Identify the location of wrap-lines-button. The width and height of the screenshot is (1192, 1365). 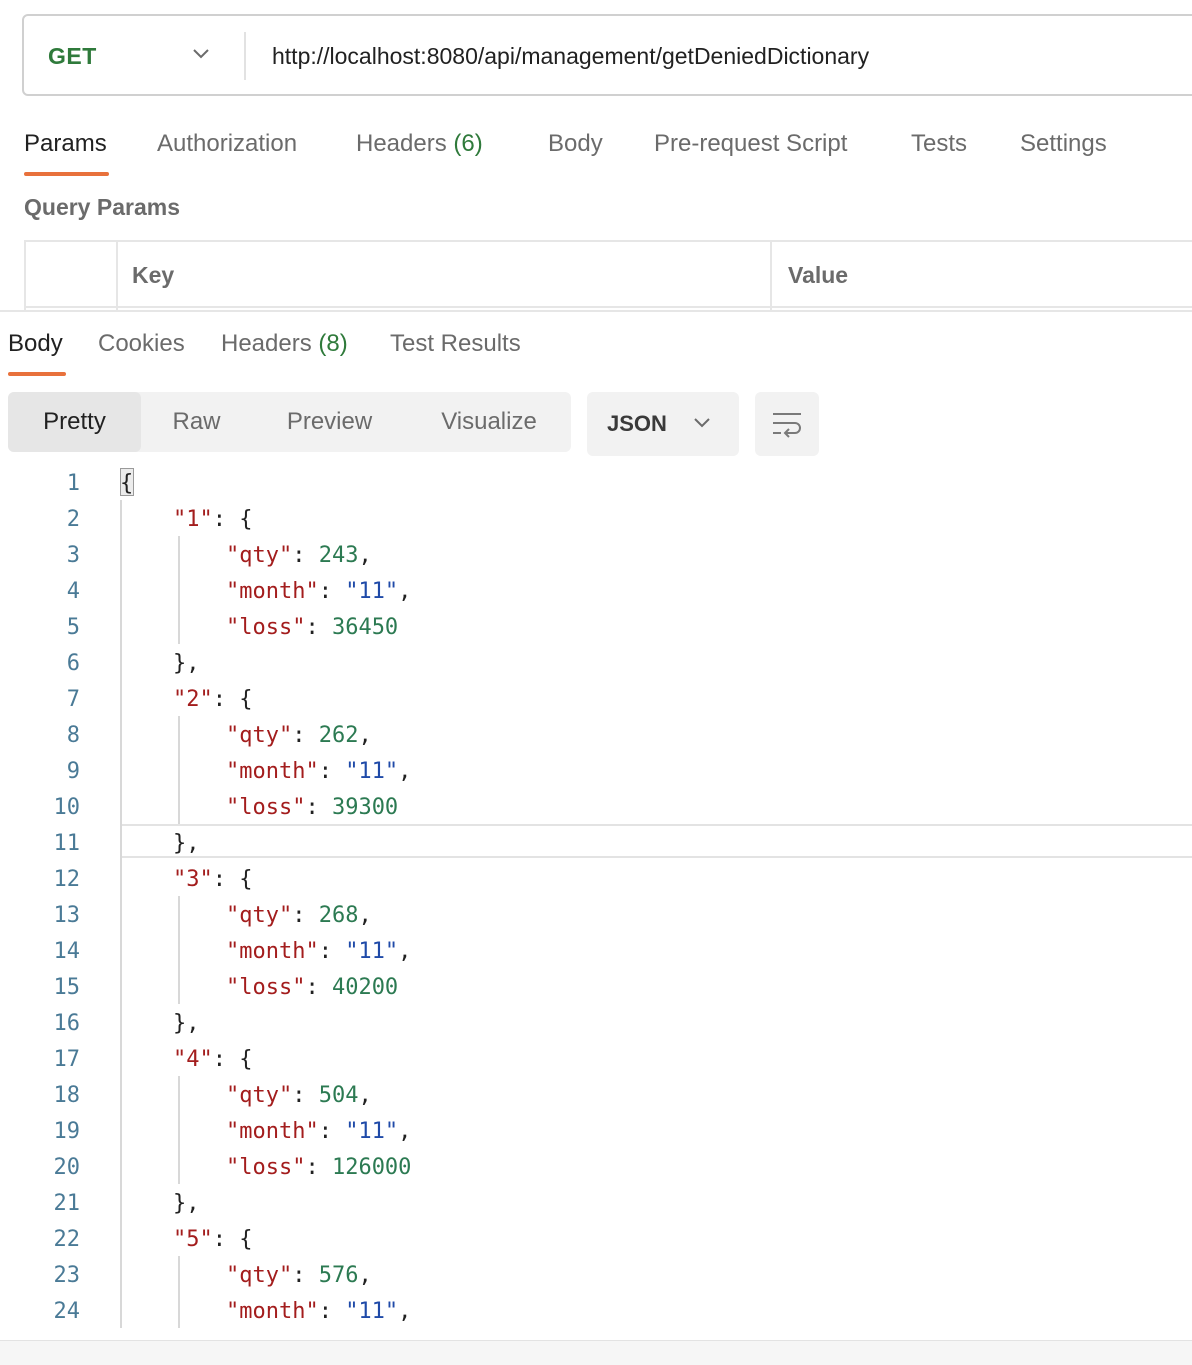
(787, 424).